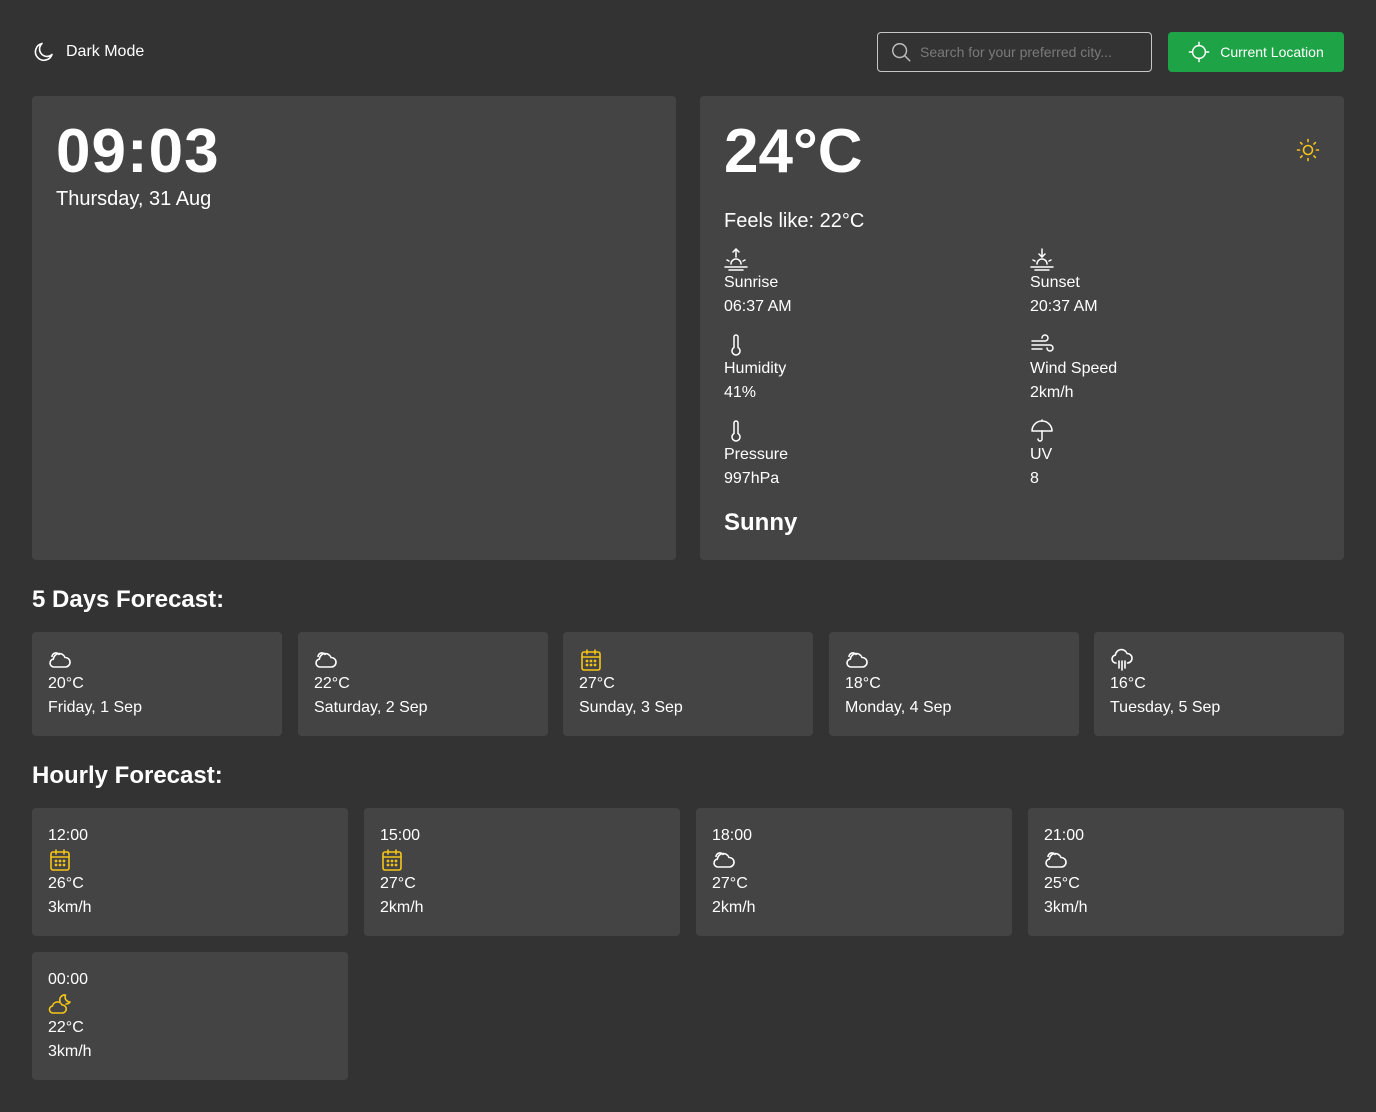  I want to click on crosshair-icon, so click(1199, 52).